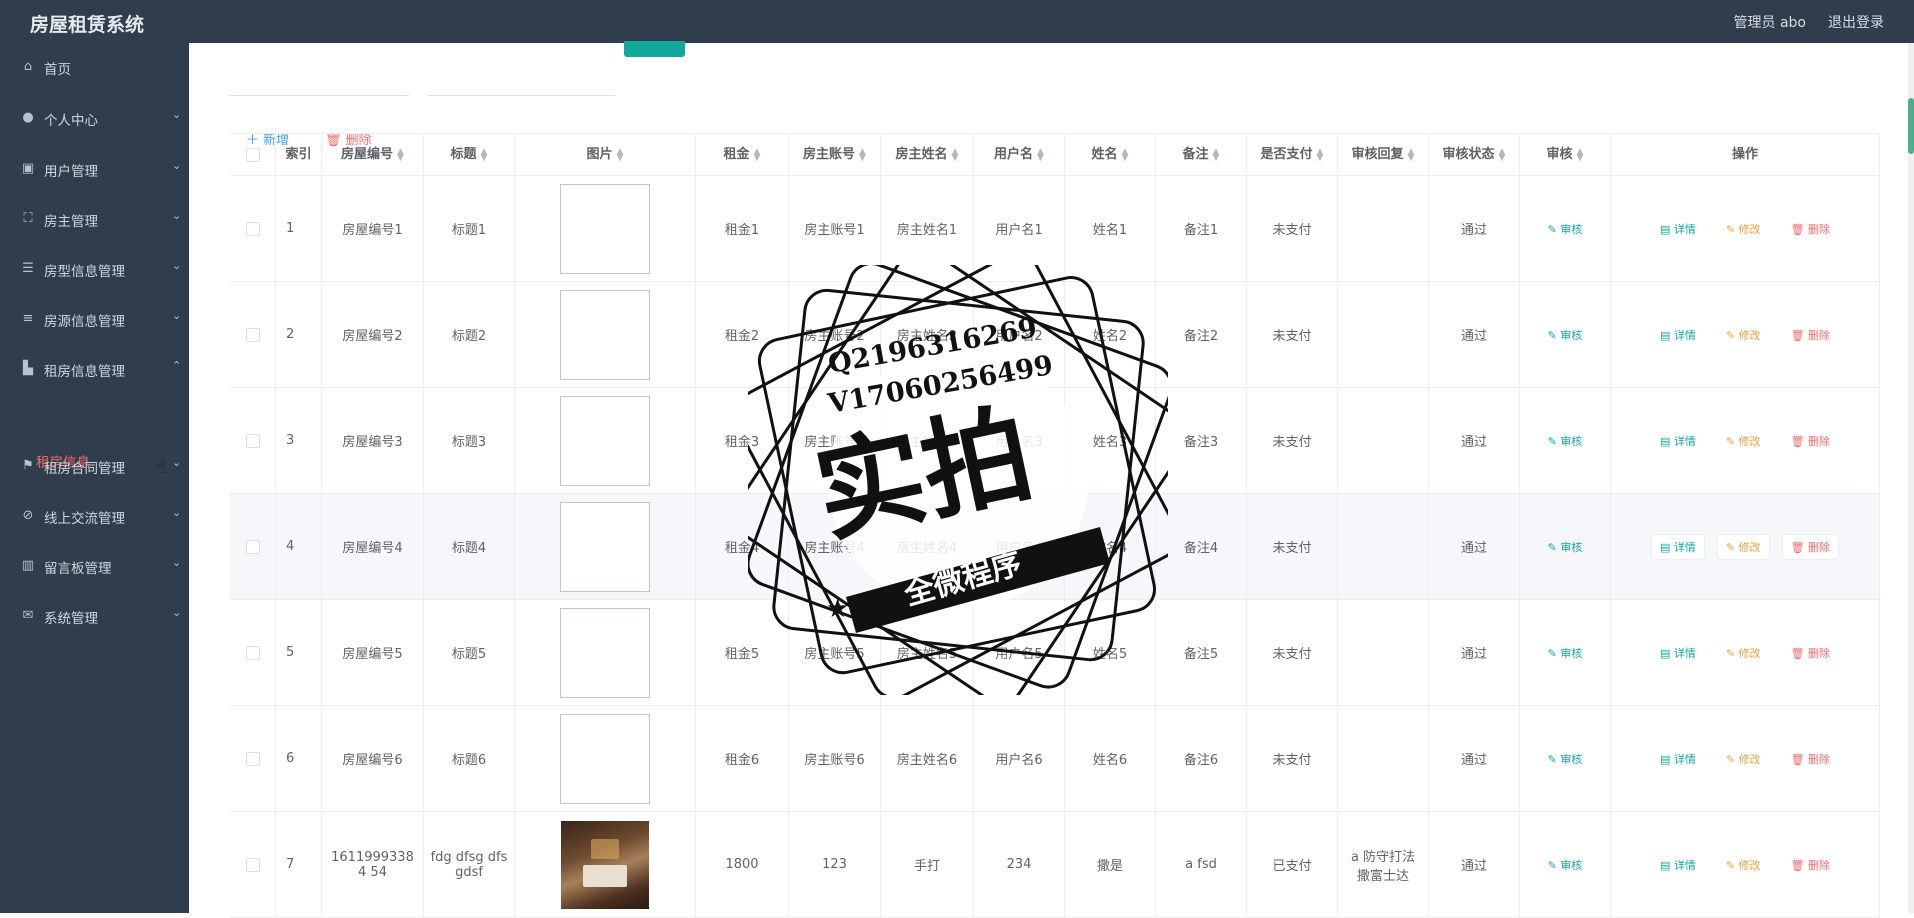 The width and height of the screenshot is (1914, 918). What do you see at coordinates (94, 369) in the screenshot?
I see `sidebar-item-rentals: ▙ 租房信息管理 ⌃` at bounding box center [94, 369].